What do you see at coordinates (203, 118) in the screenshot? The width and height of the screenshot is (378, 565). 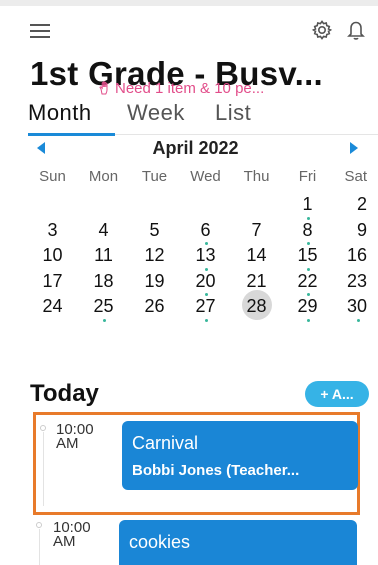 I see `view-tabs: Month Week List` at bounding box center [203, 118].